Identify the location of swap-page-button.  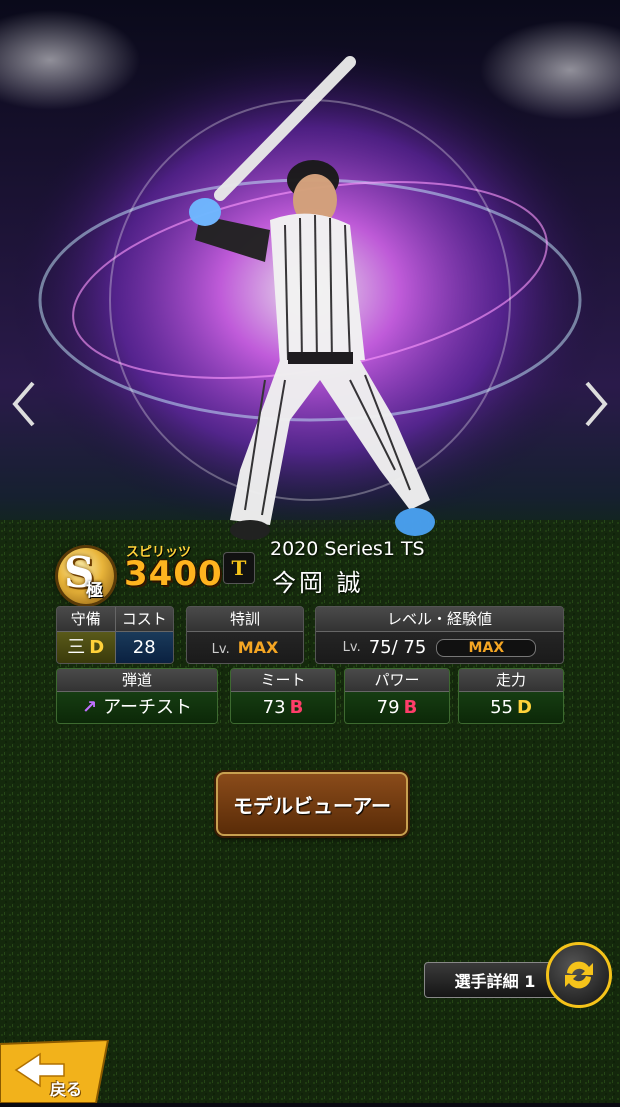
(579, 975).